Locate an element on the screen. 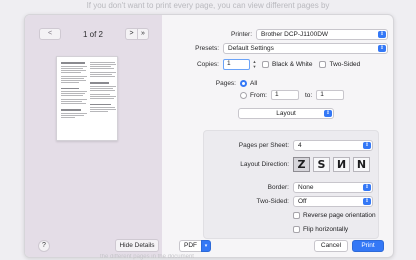 Image resolution: width=416 pixels, height=260 pixels. flip-horizontal-label: Flip horizontally is located at coordinates (326, 229).